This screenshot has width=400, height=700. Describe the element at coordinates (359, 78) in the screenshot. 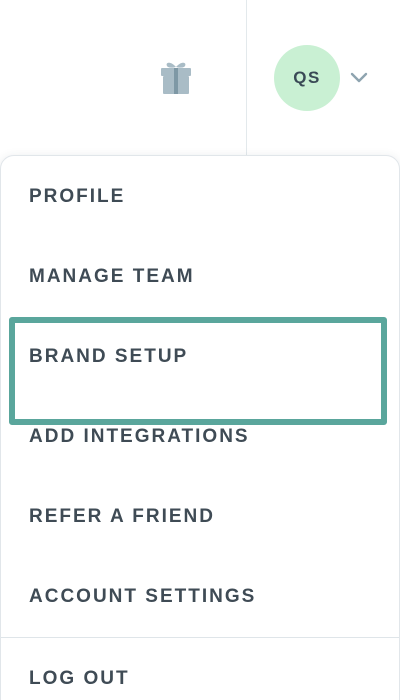

I see `chevron-down-icon` at that location.